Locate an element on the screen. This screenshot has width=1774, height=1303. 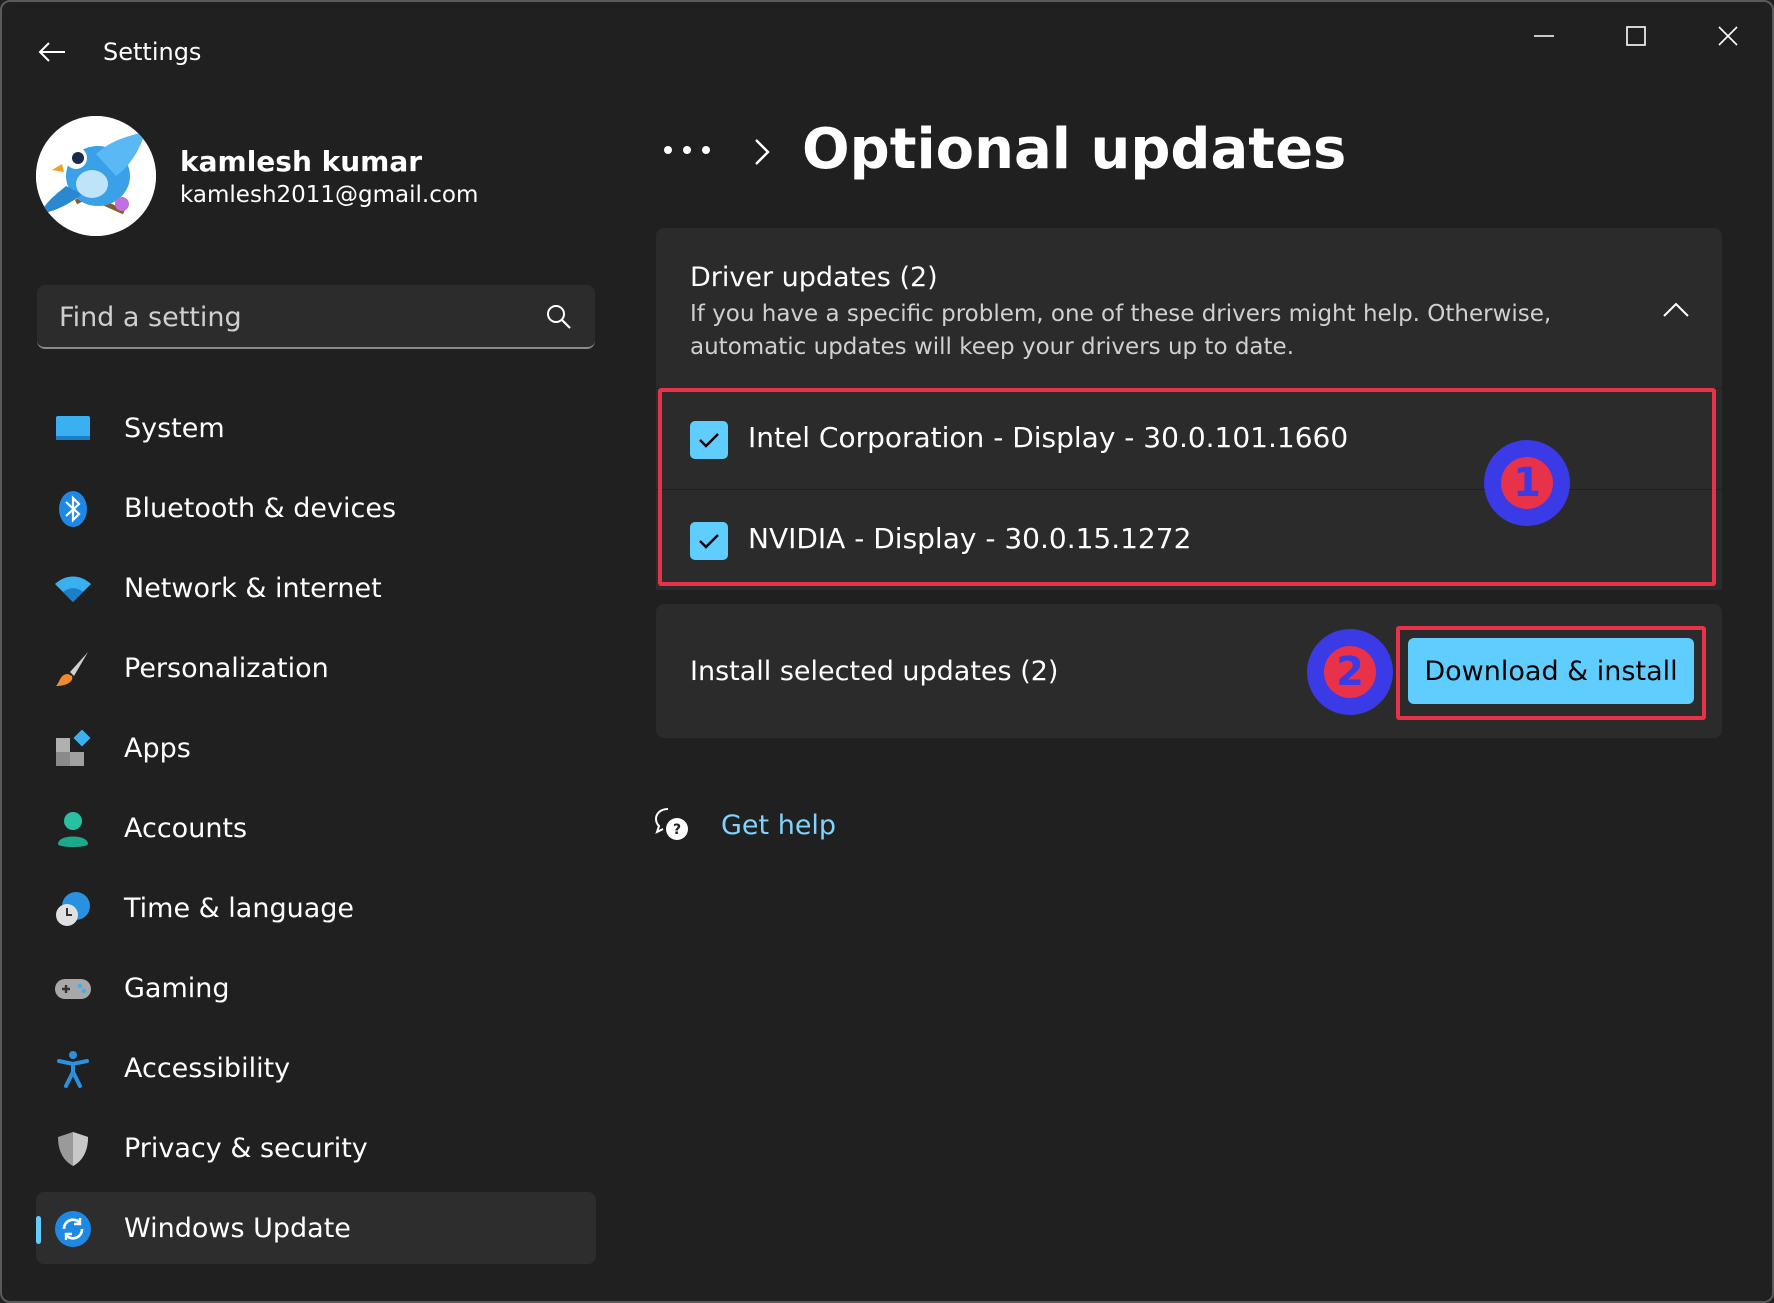
search-icon is located at coordinates (559, 317).